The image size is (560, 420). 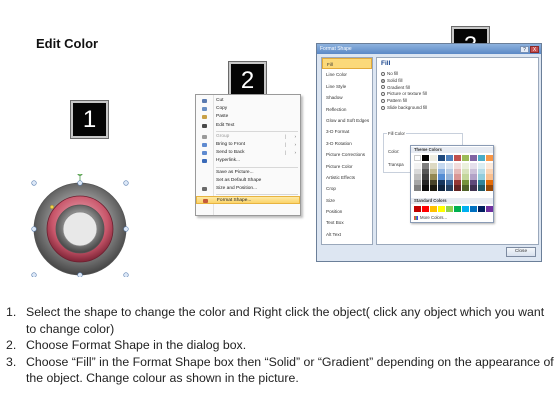 What do you see at coordinates (521, 252) in the screenshot?
I see `dialog-close-button: Close` at bounding box center [521, 252].